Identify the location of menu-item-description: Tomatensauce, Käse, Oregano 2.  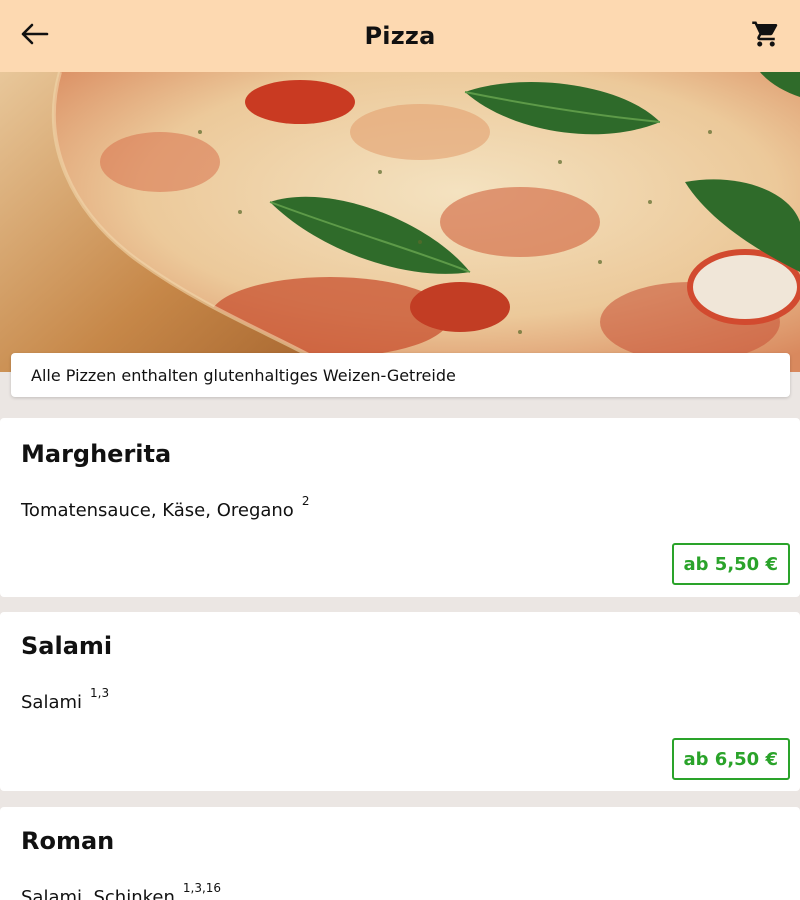
(165, 507).